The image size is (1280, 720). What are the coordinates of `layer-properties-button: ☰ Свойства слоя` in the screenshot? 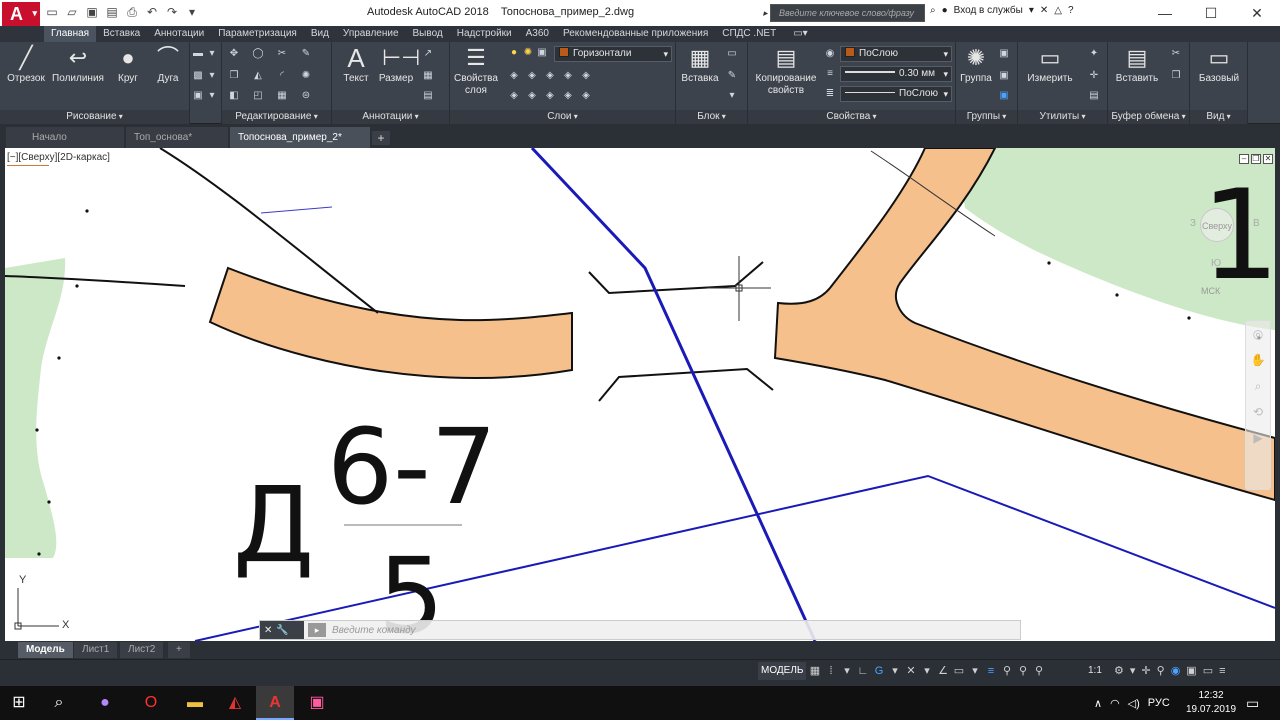 It's located at (476, 70).